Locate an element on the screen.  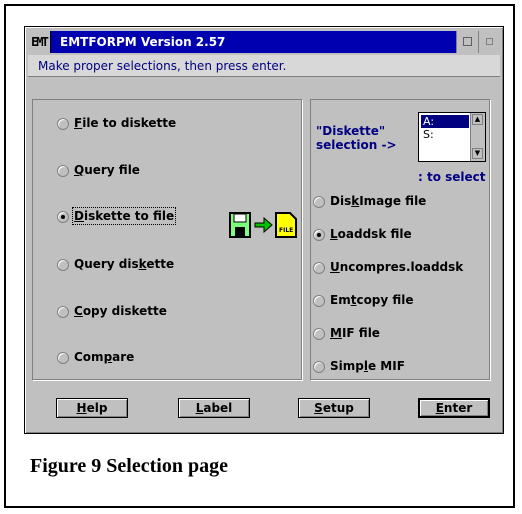
format-option-label: MIF file is located at coordinates (355, 333).